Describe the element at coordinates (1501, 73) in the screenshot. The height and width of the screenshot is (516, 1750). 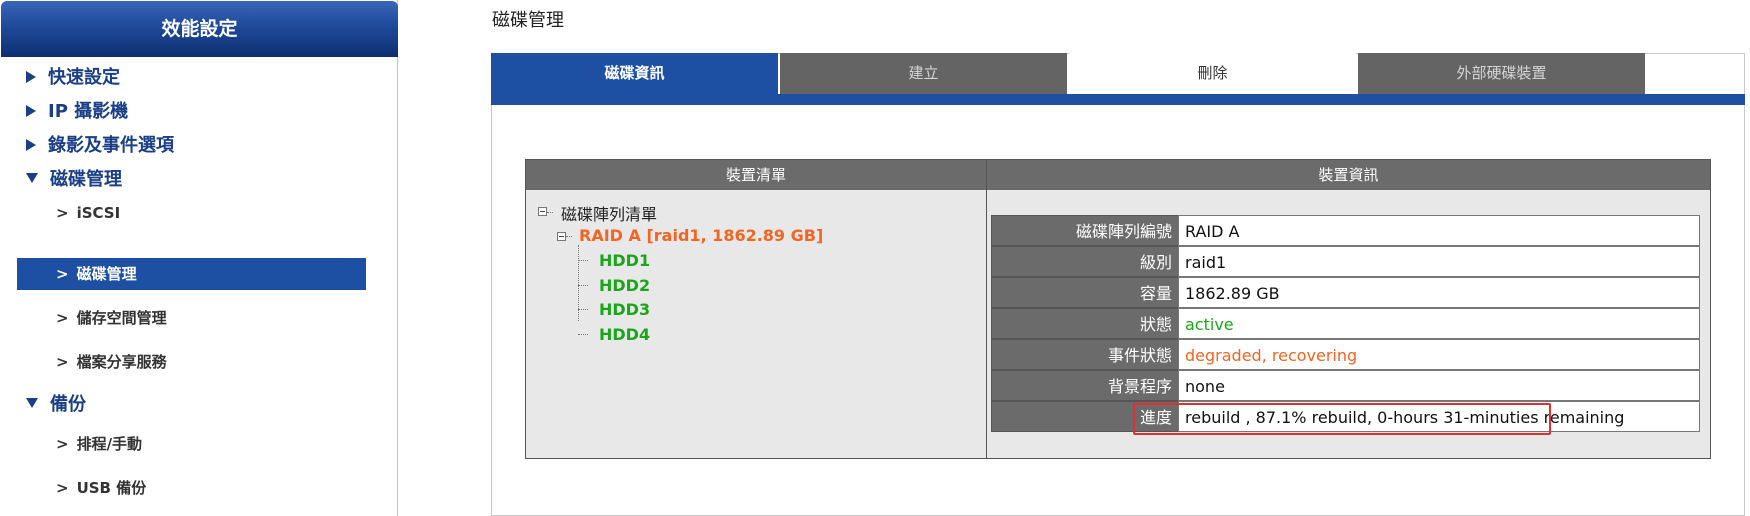
I see `tab-external-drive: 外部硬碟裝置` at that location.